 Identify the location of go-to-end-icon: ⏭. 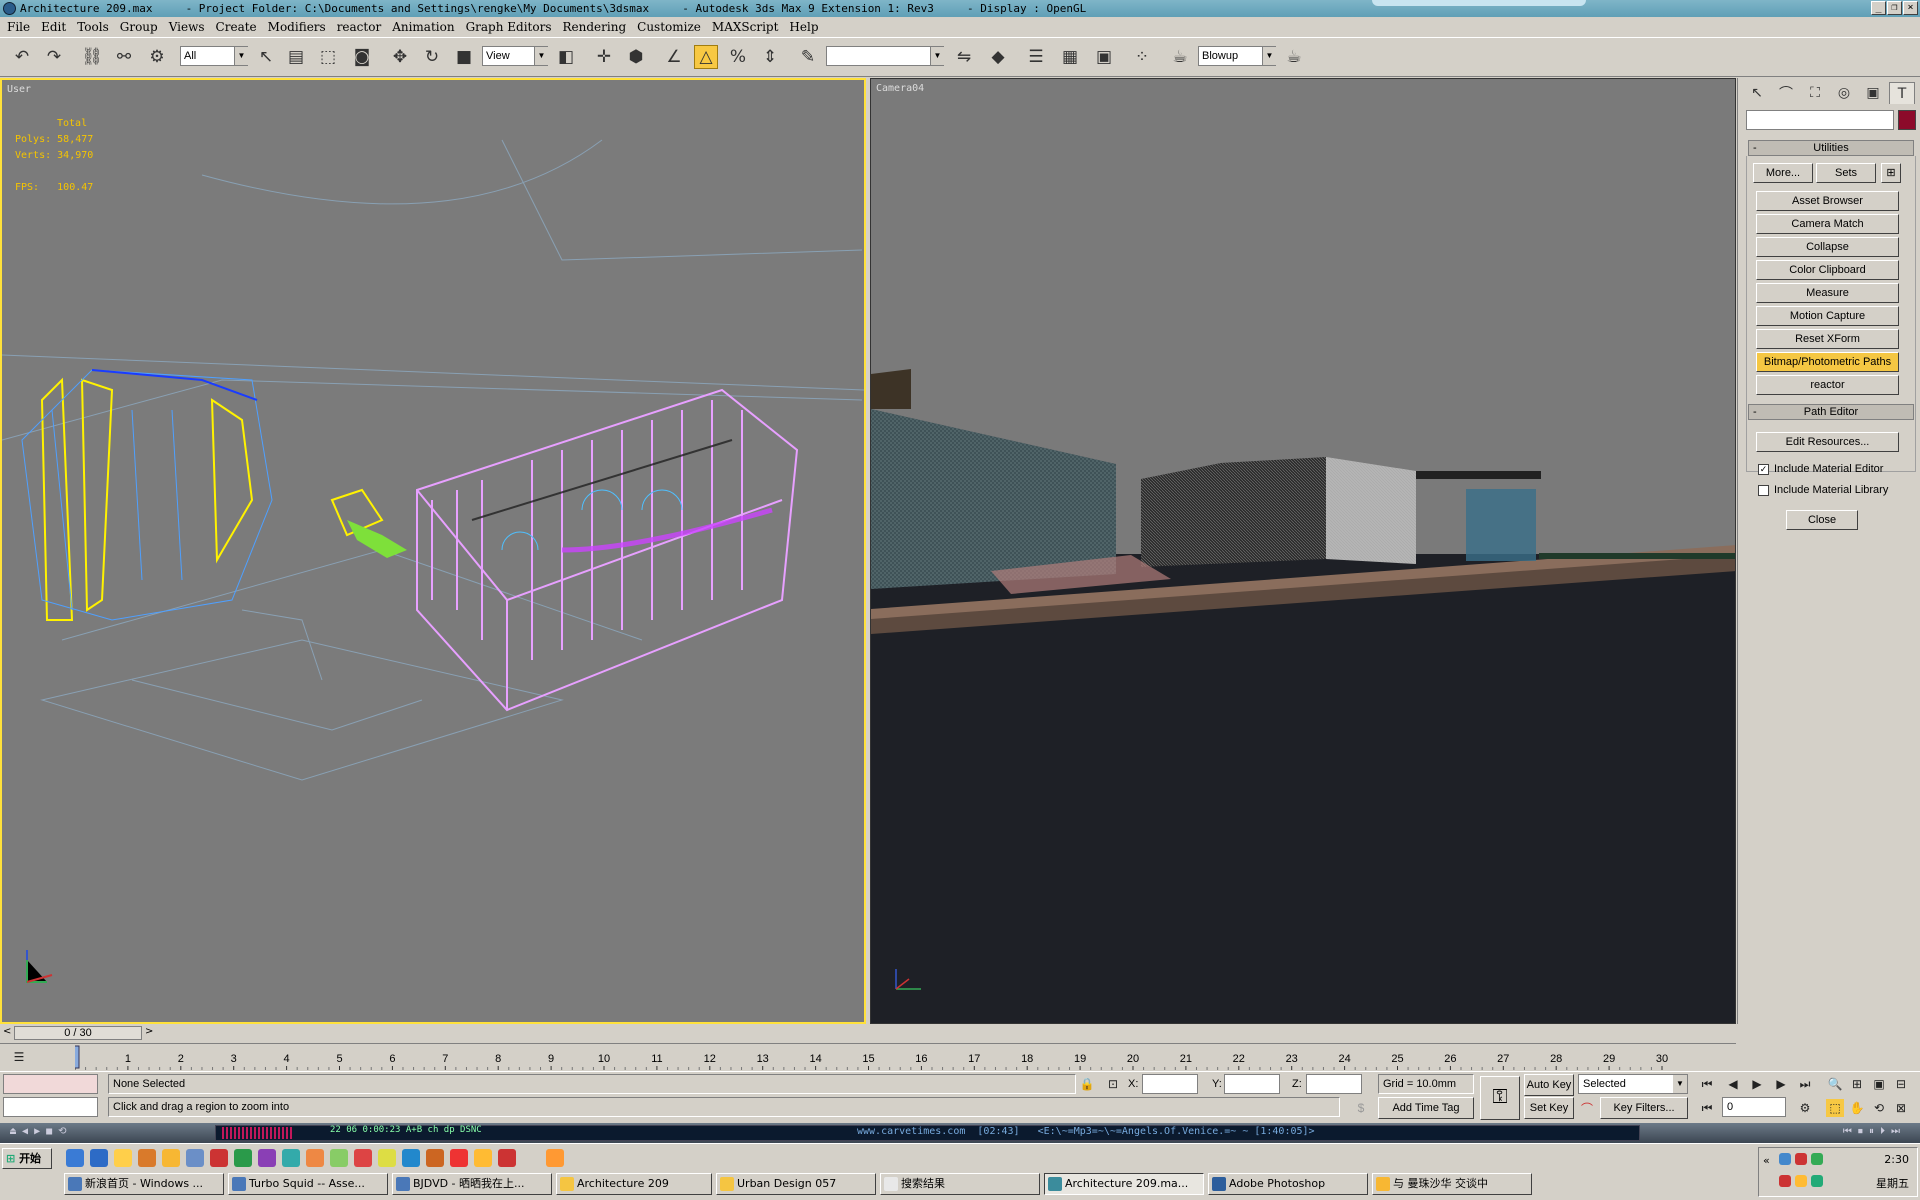
(1805, 1084).